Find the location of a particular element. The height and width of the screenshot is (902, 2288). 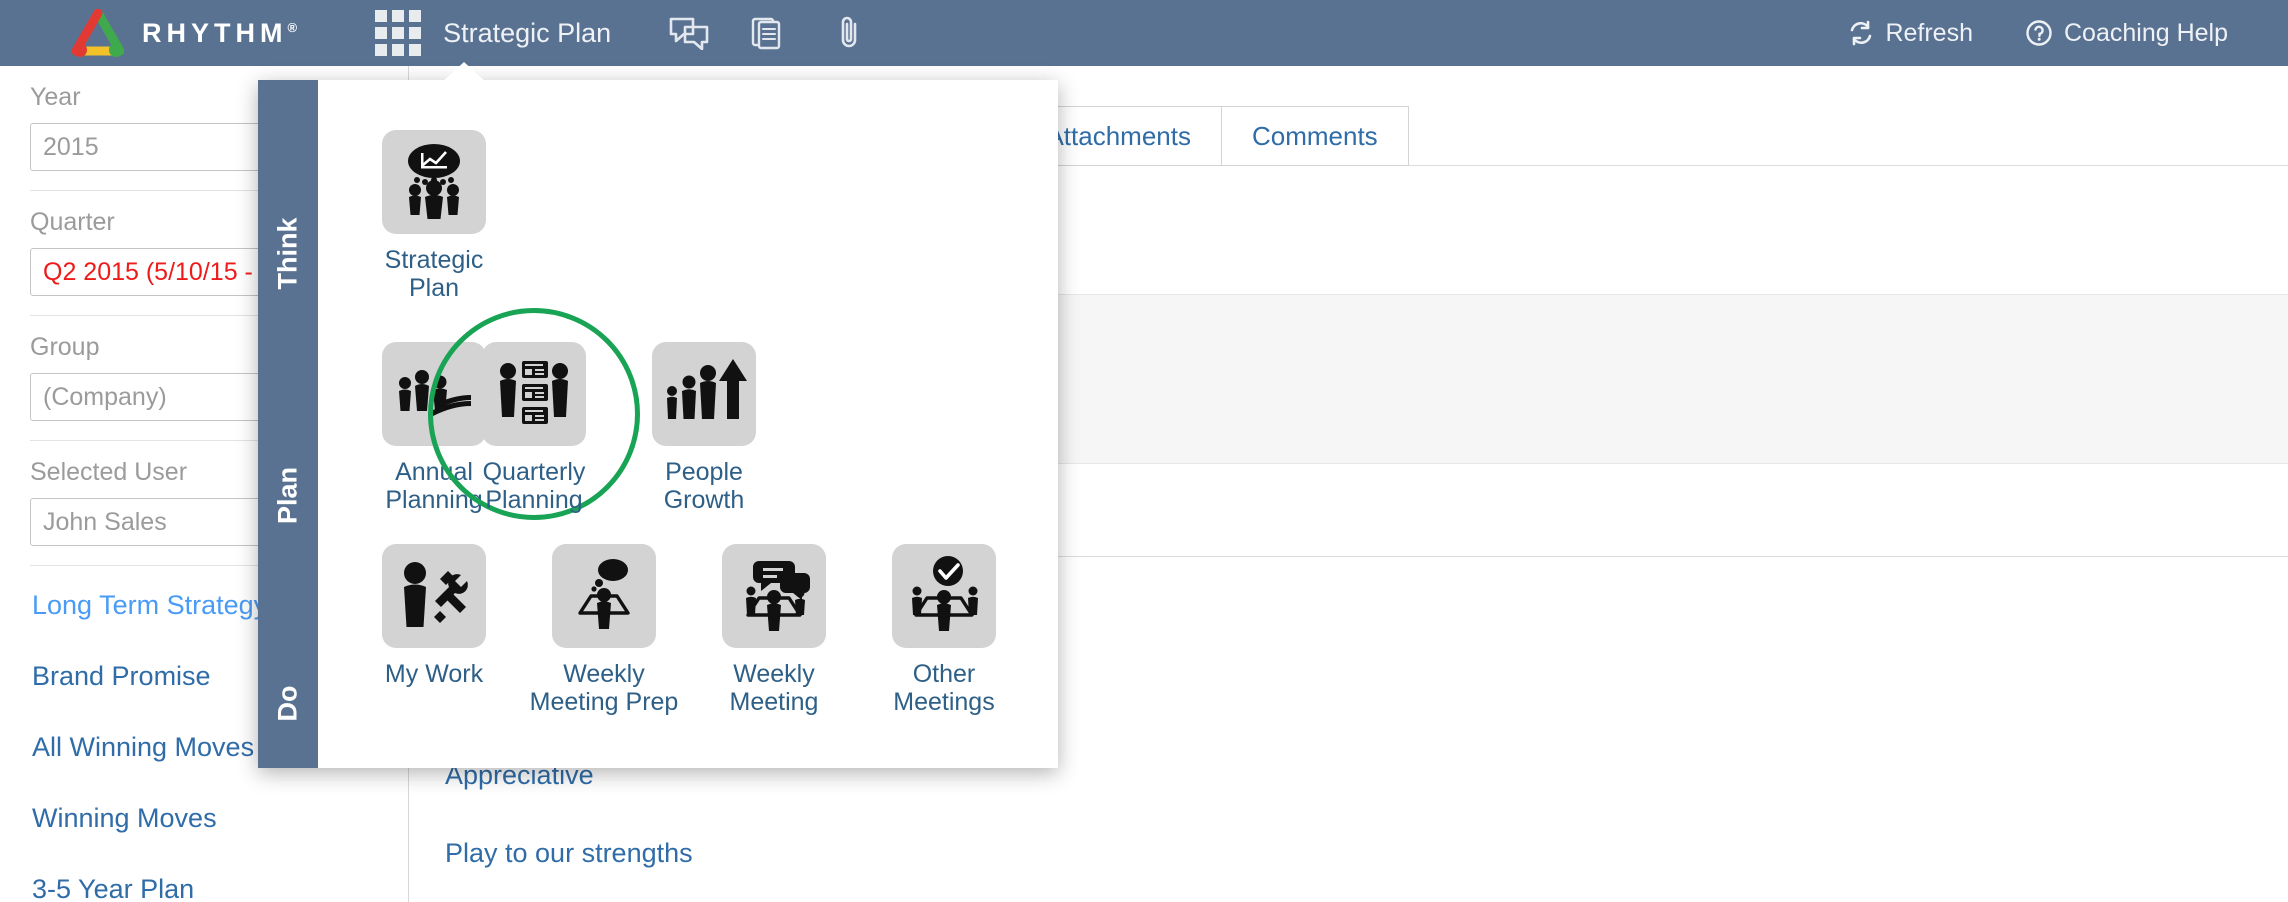

menu-item-label: My Work is located at coordinates (434, 674).